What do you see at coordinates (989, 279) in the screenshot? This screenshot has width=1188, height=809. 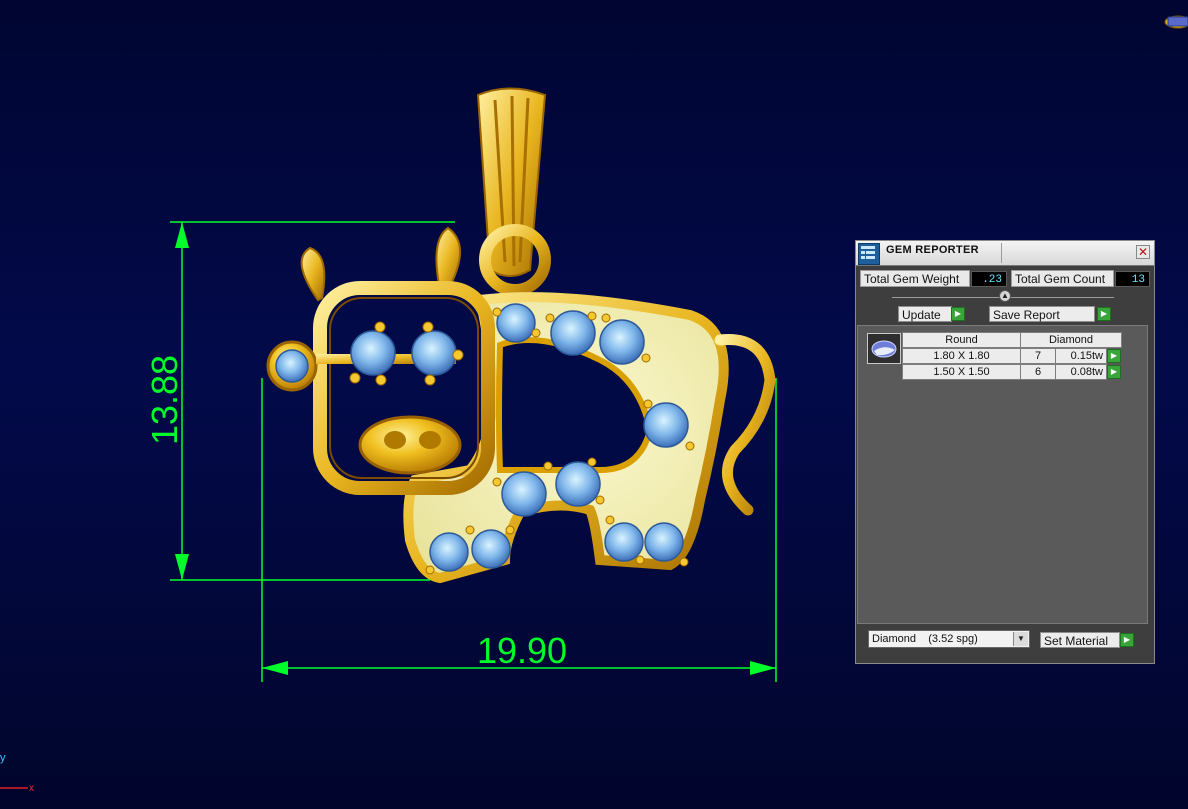 I see `total-gem-weight-value: .23` at bounding box center [989, 279].